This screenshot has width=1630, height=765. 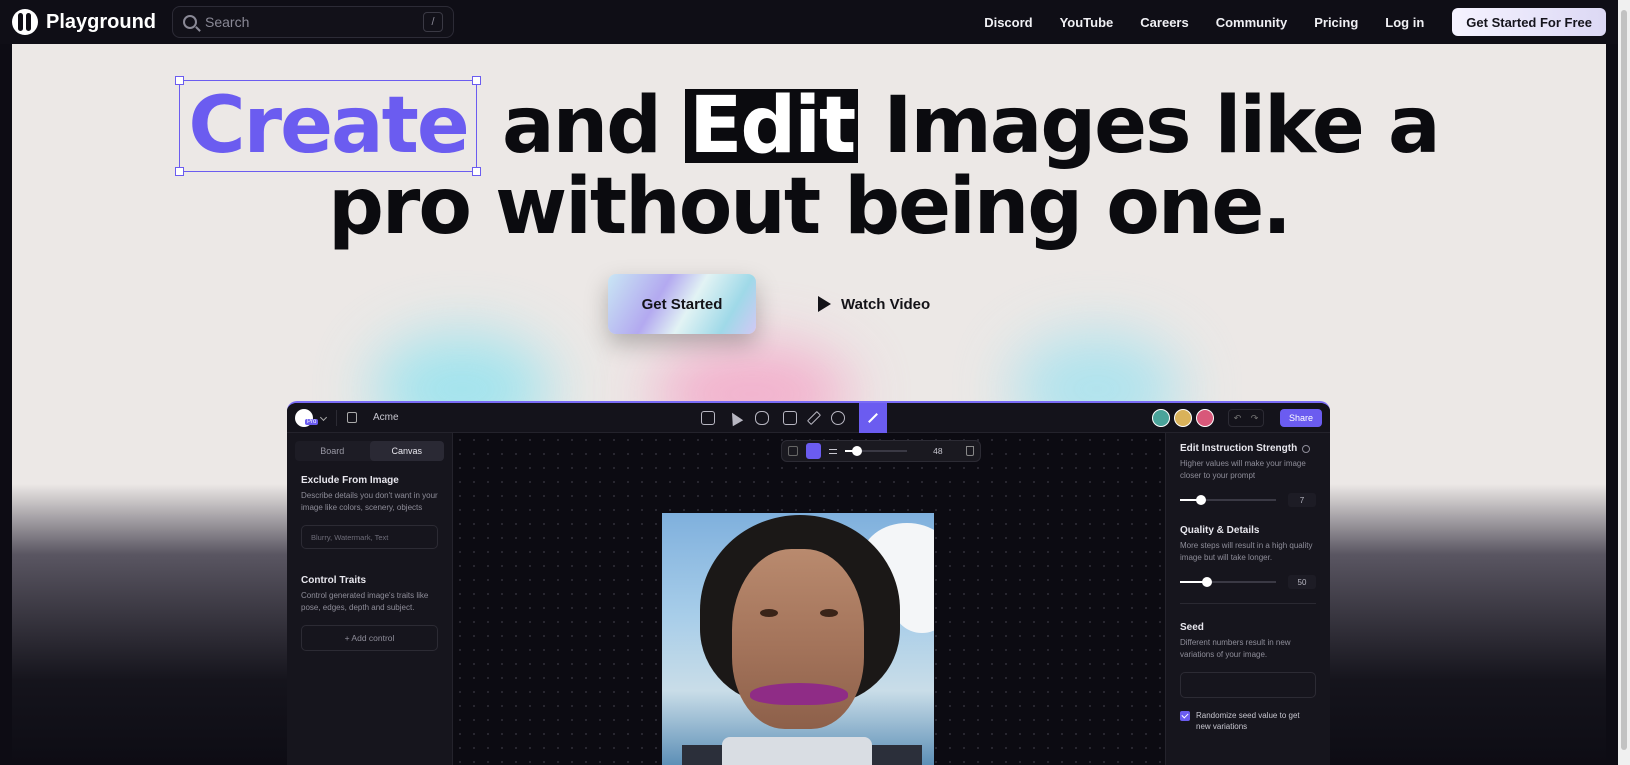 I want to click on brush-icon, so click(x=813, y=451).